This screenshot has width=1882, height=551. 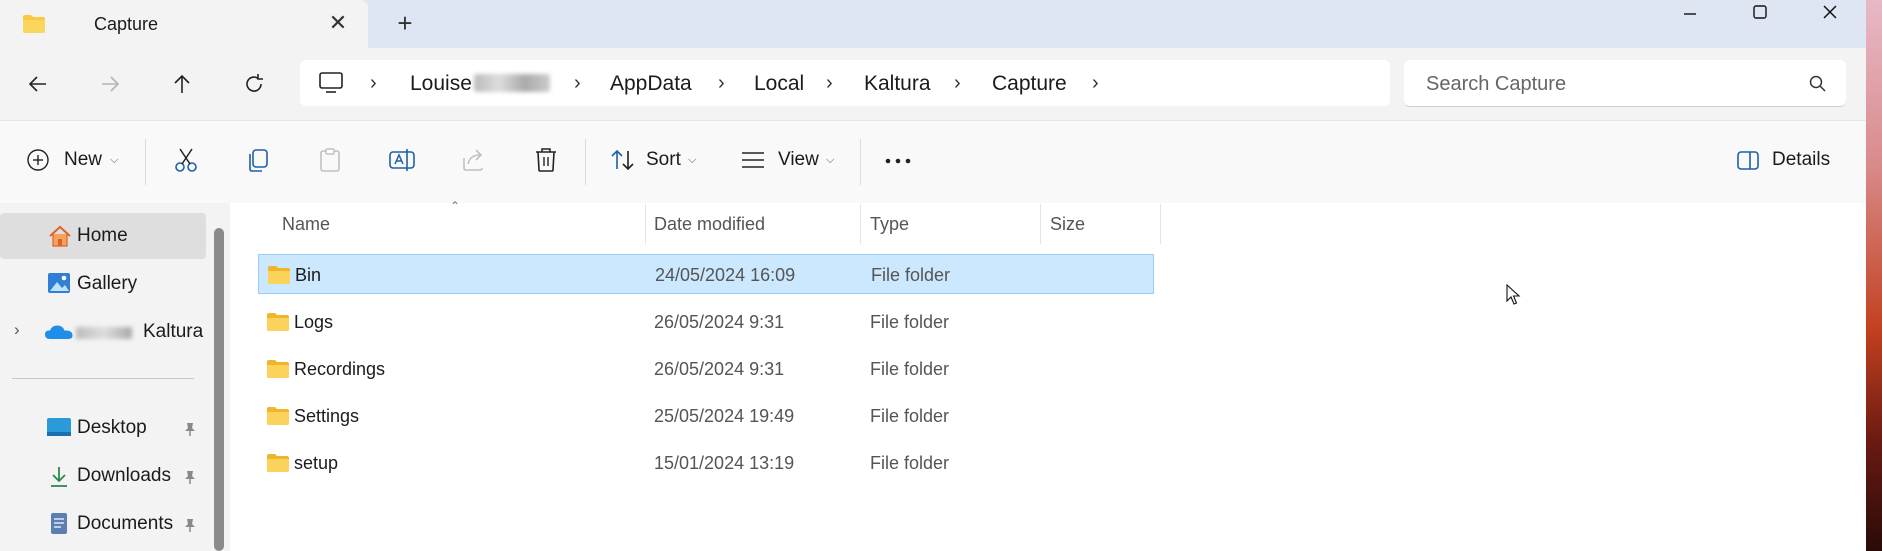 What do you see at coordinates (59, 427) in the screenshot?
I see `desktop-folder-icon` at bounding box center [59, 427].